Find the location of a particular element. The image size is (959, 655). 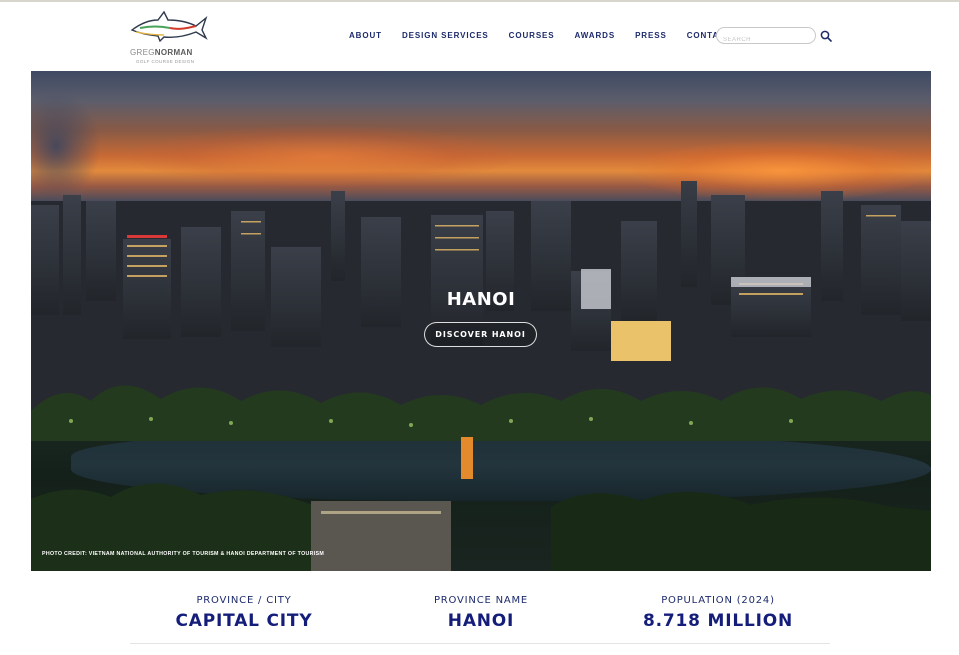

nav-about: ABOUT is located at coordinates (365, 35).